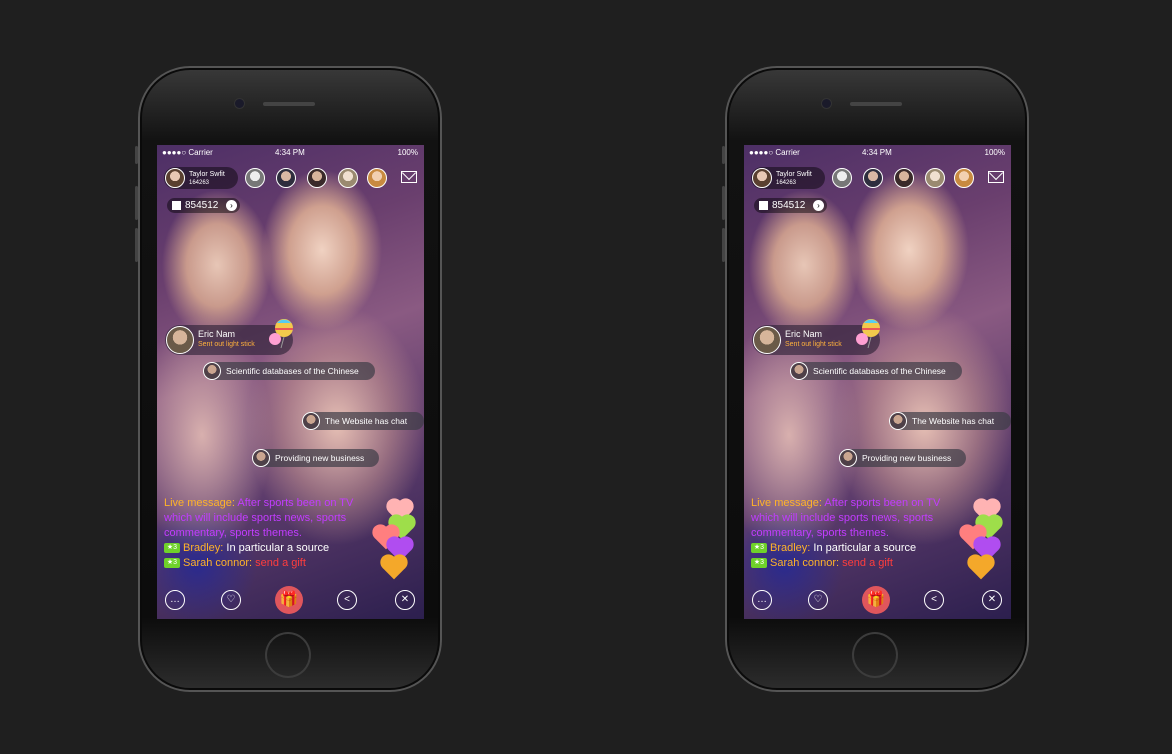 The image size is (1172, 754). Describe the element at coordinates (207, 174) in the screenshot. I see `host-name: Taylor Swfit` at that location.